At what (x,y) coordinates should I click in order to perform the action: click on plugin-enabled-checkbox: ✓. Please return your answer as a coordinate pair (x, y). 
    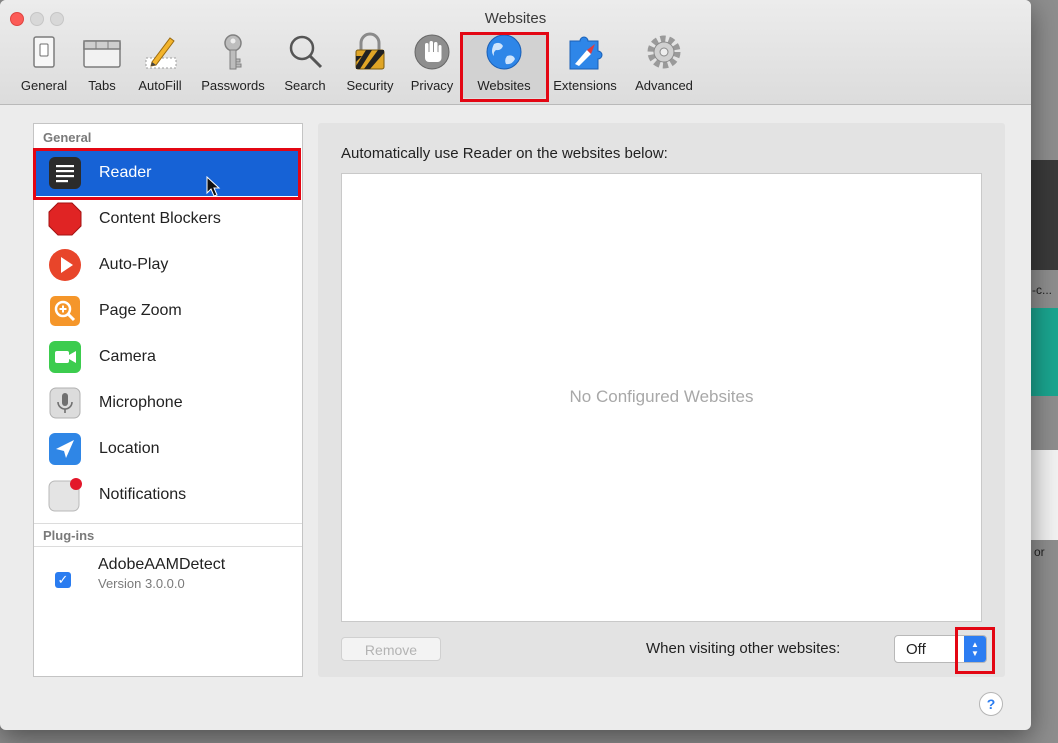
    Looking at the image, I should click on (63, 580).